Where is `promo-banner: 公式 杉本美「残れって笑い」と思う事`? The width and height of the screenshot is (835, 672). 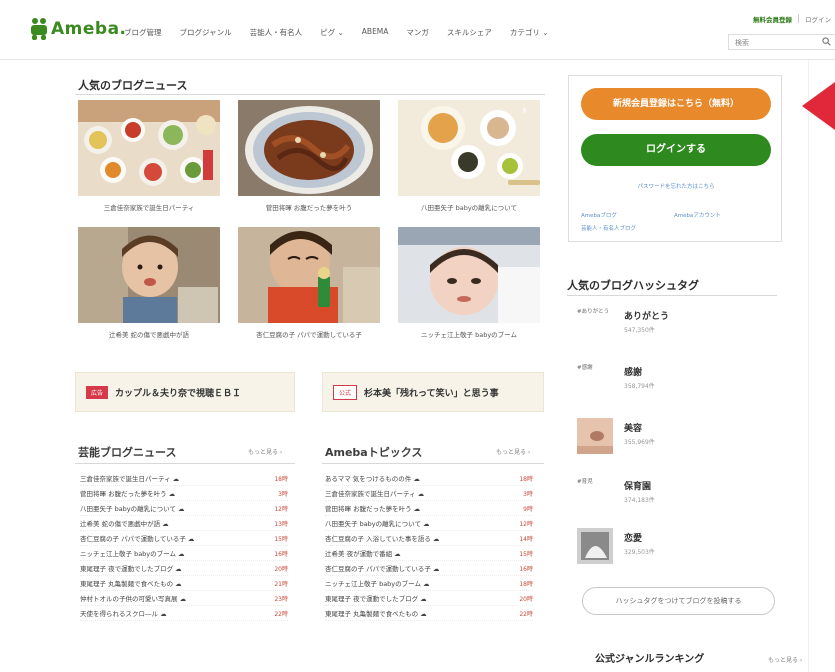 promo-banner: 公式 杉本美「残れって笑い」と思う事 is located at coordinates (433, 392).